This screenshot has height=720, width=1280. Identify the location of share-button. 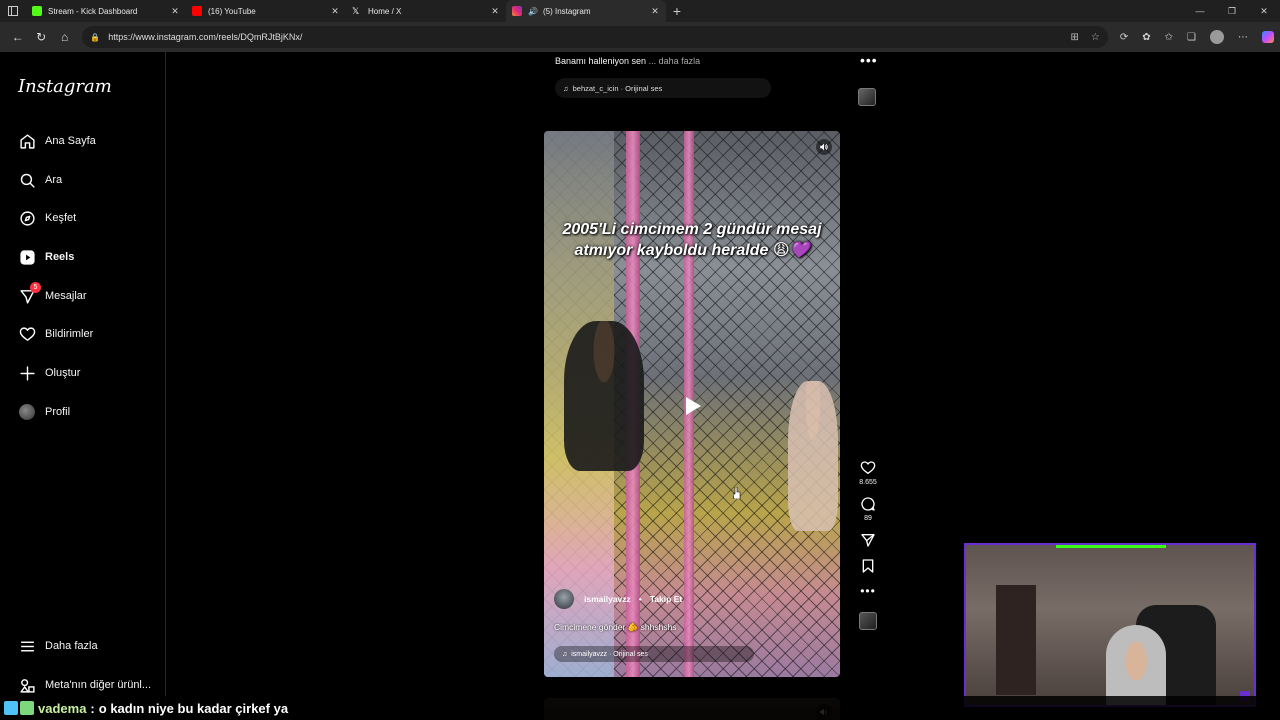
(868, 540).